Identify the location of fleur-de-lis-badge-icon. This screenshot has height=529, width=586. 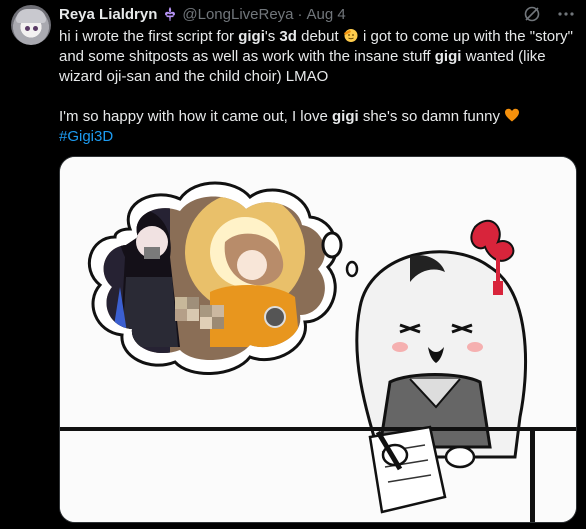
(170, 14).